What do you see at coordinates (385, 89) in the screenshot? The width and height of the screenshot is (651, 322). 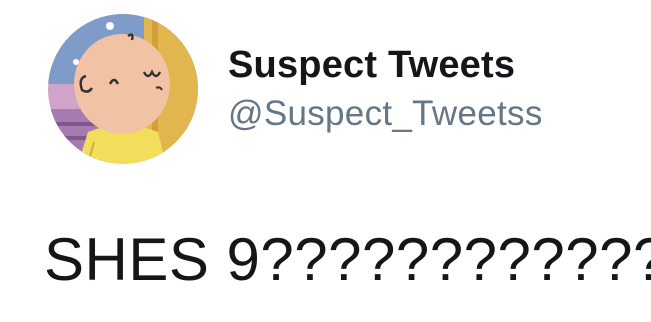 I see `user-names: Suspect Tweets @Suspect_Tweetss` at bounding box center [385, 89].